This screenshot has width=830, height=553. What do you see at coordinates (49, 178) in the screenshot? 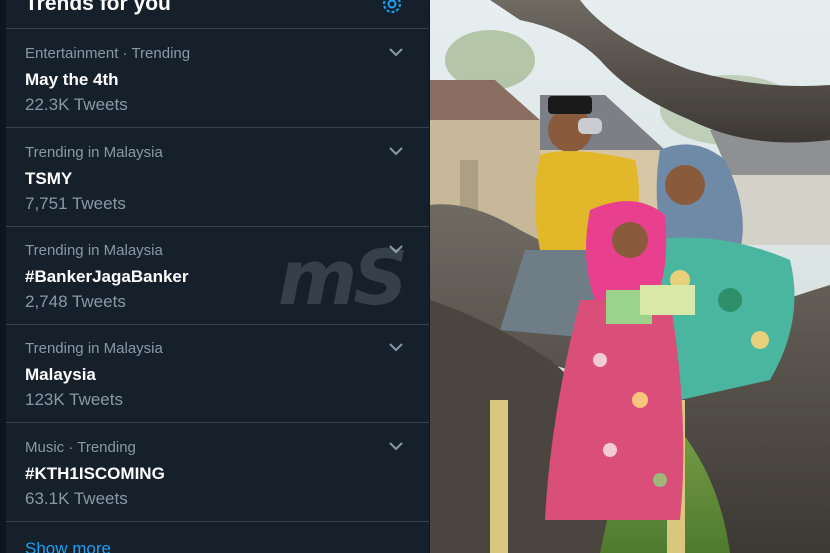
I see `trend-name: TSMY` at bounding box center [49, 178].